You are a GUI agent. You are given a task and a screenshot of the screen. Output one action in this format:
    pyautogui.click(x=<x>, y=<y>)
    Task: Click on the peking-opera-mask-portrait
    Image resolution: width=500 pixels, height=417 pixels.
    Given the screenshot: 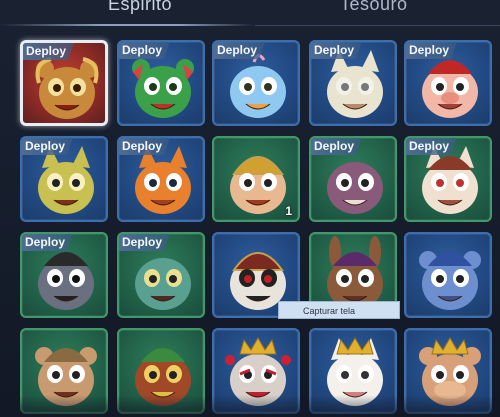 What is the action you would take?
    pyautogui.click(x=256, y=371)
    